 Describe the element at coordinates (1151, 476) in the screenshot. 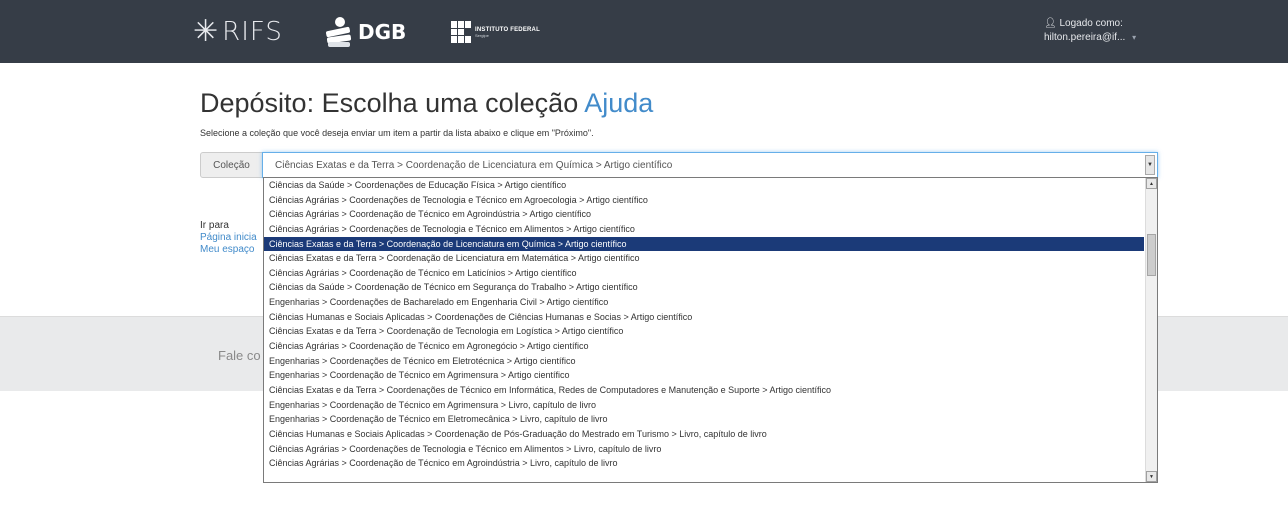

I see `scroll-down-icon: ▼` at that location.